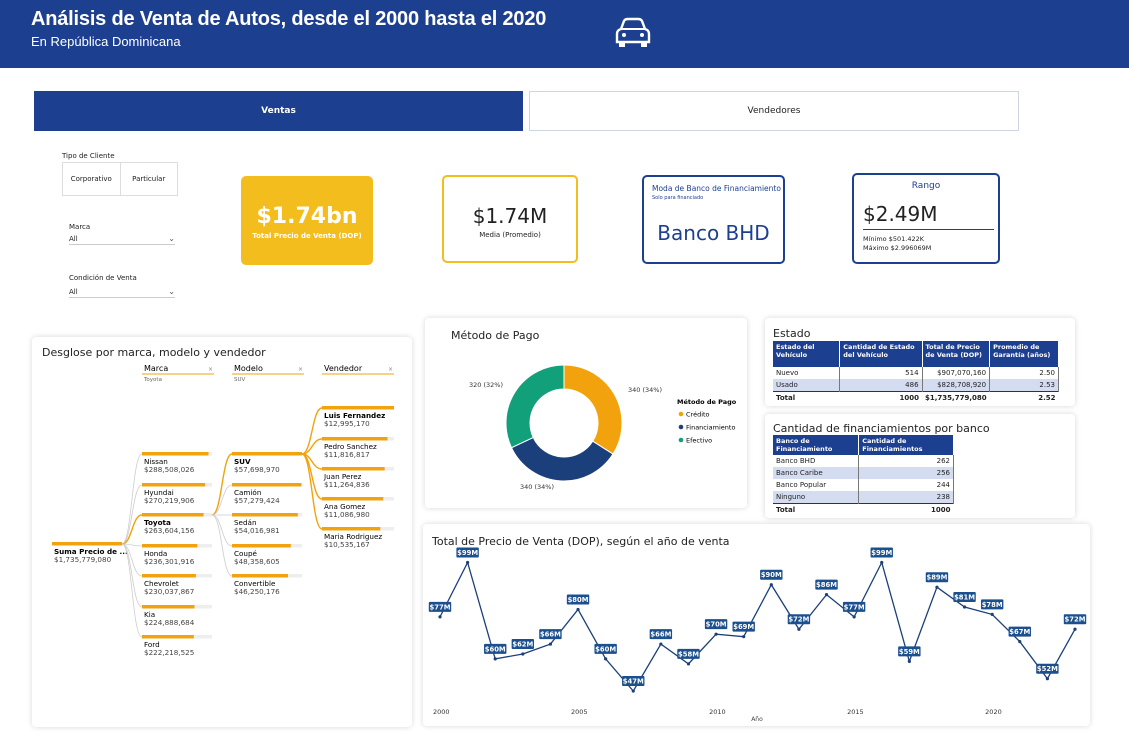  I want to click on table-row: Banco Popular 244, so click(863, 485).